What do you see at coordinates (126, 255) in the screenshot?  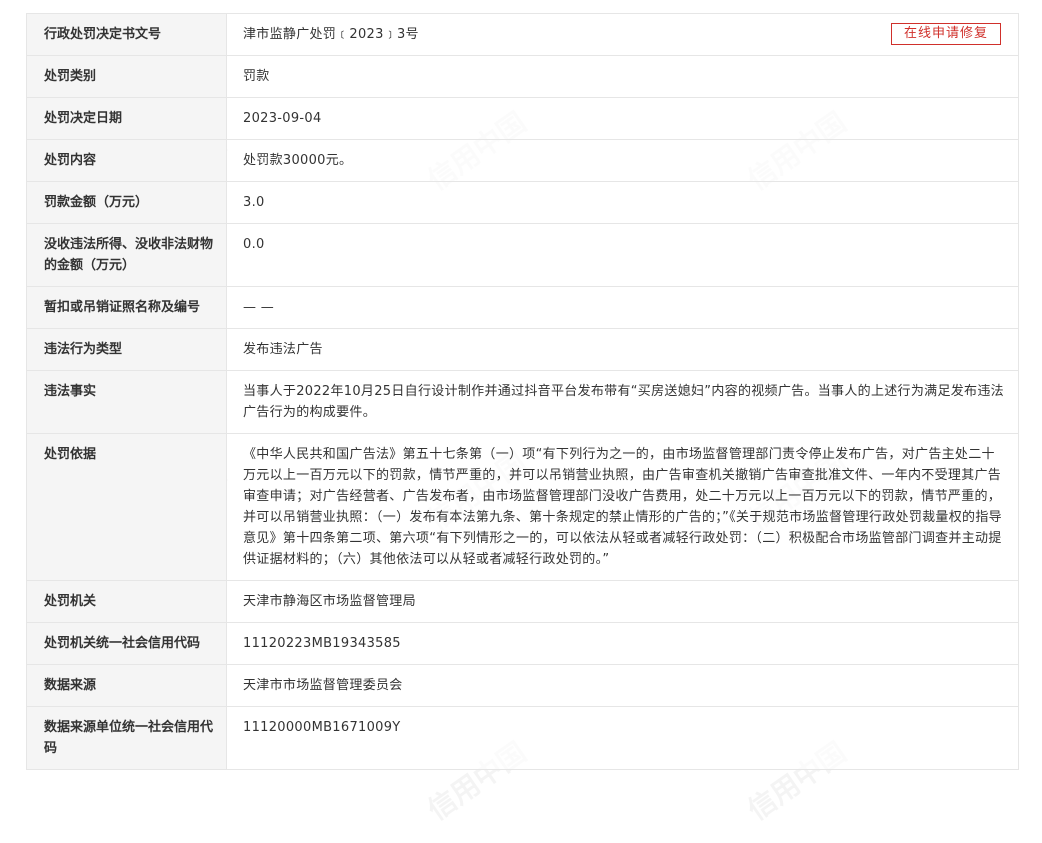 I see `row-label: 没收违法所得、没收非法财物的金额（万元）` at bounding box center [126, 255].